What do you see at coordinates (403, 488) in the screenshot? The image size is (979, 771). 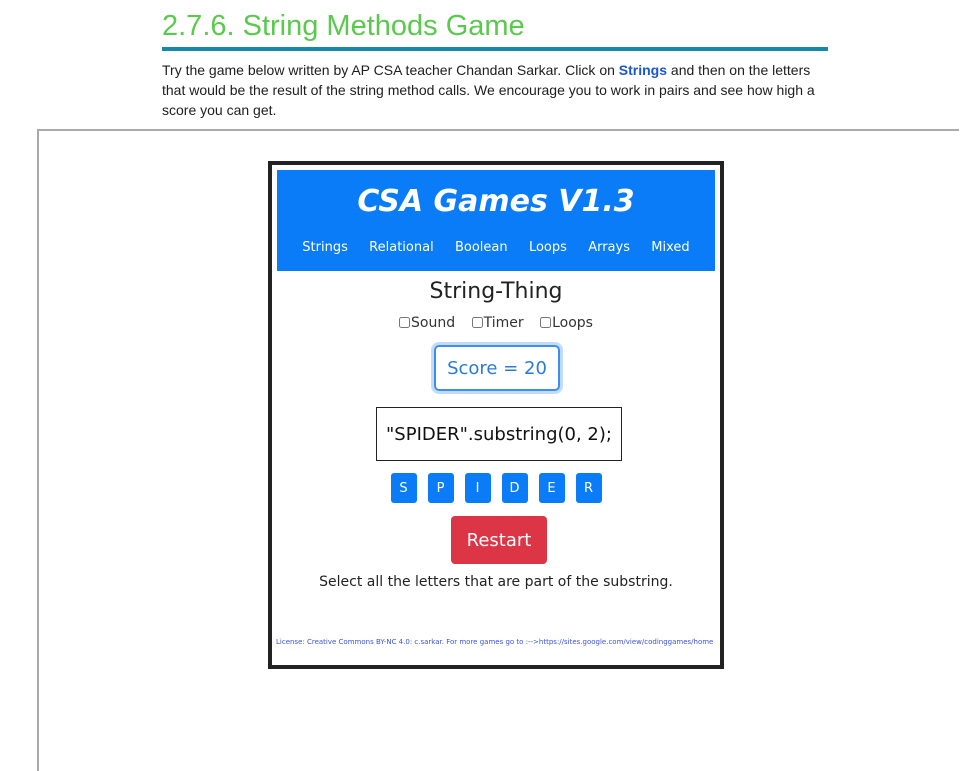 I see `letter-button-s: S` at bounding box center [403, 488].